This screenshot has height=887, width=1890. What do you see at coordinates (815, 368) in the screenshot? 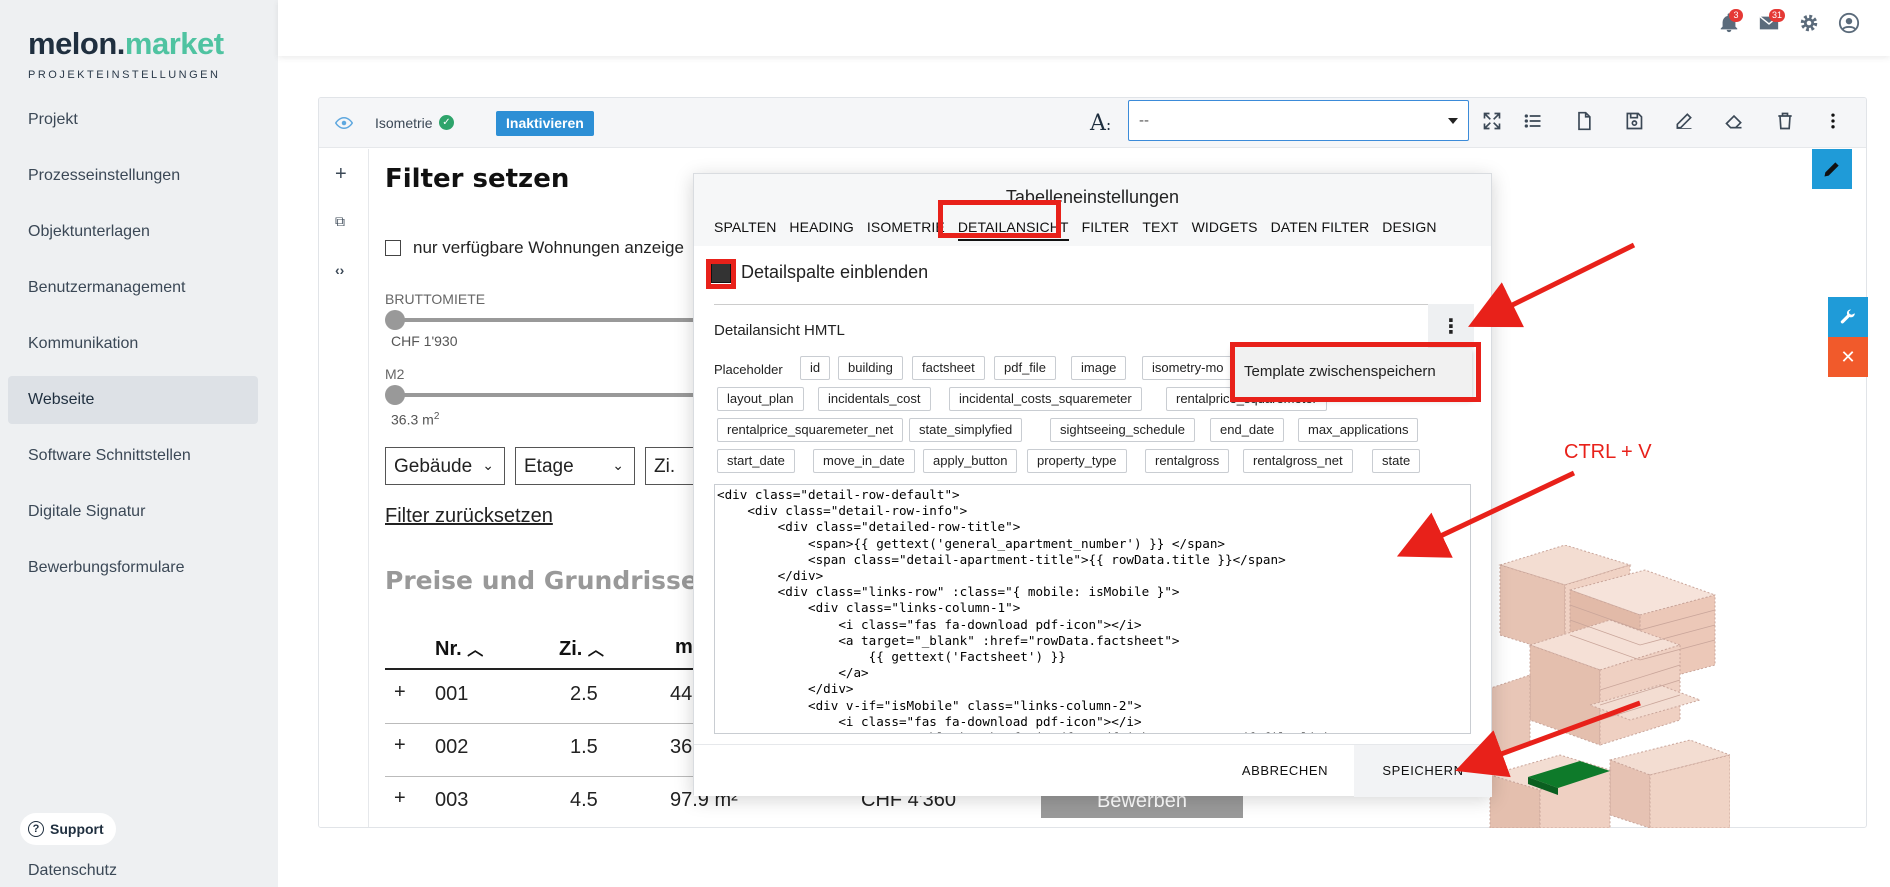
I see `placeholder-chip: id` at bounding box center [815, 368].